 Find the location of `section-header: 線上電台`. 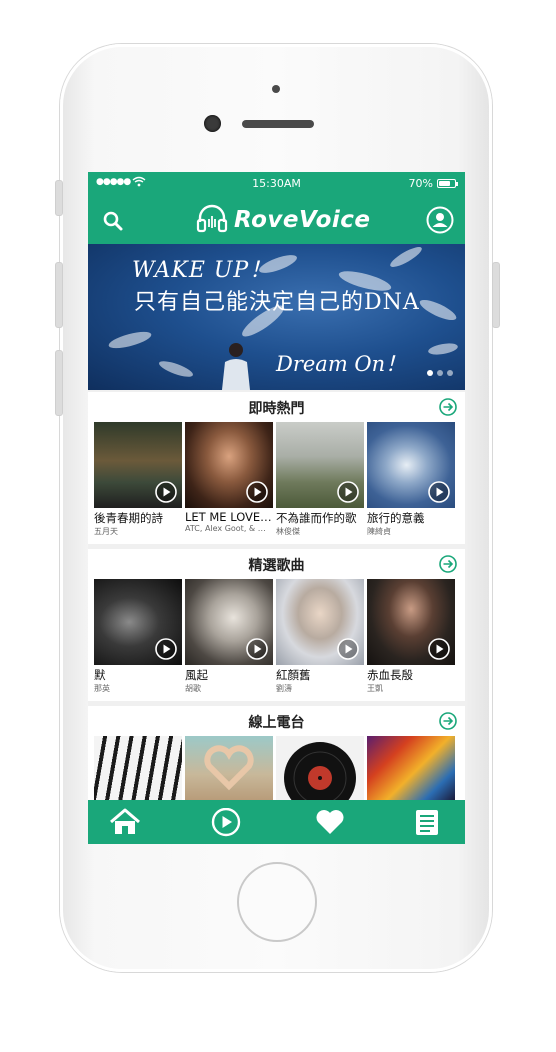

section-header: 線上電台 is located at coordinates (276, 721).